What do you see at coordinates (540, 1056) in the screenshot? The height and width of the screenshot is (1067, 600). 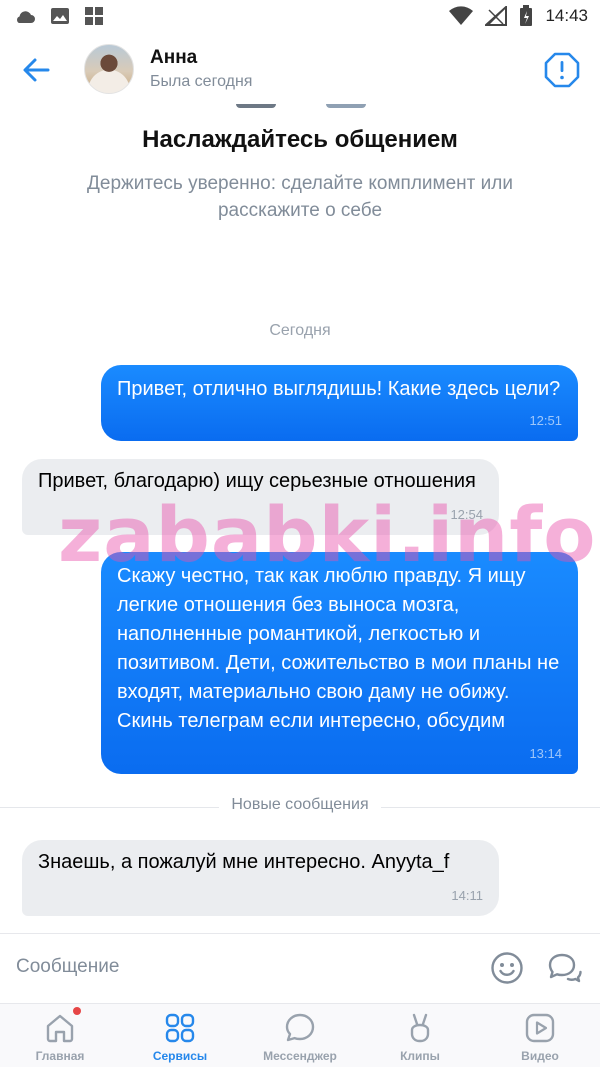 I see `tab-label: Видео` at bounding box center [540, 1056].